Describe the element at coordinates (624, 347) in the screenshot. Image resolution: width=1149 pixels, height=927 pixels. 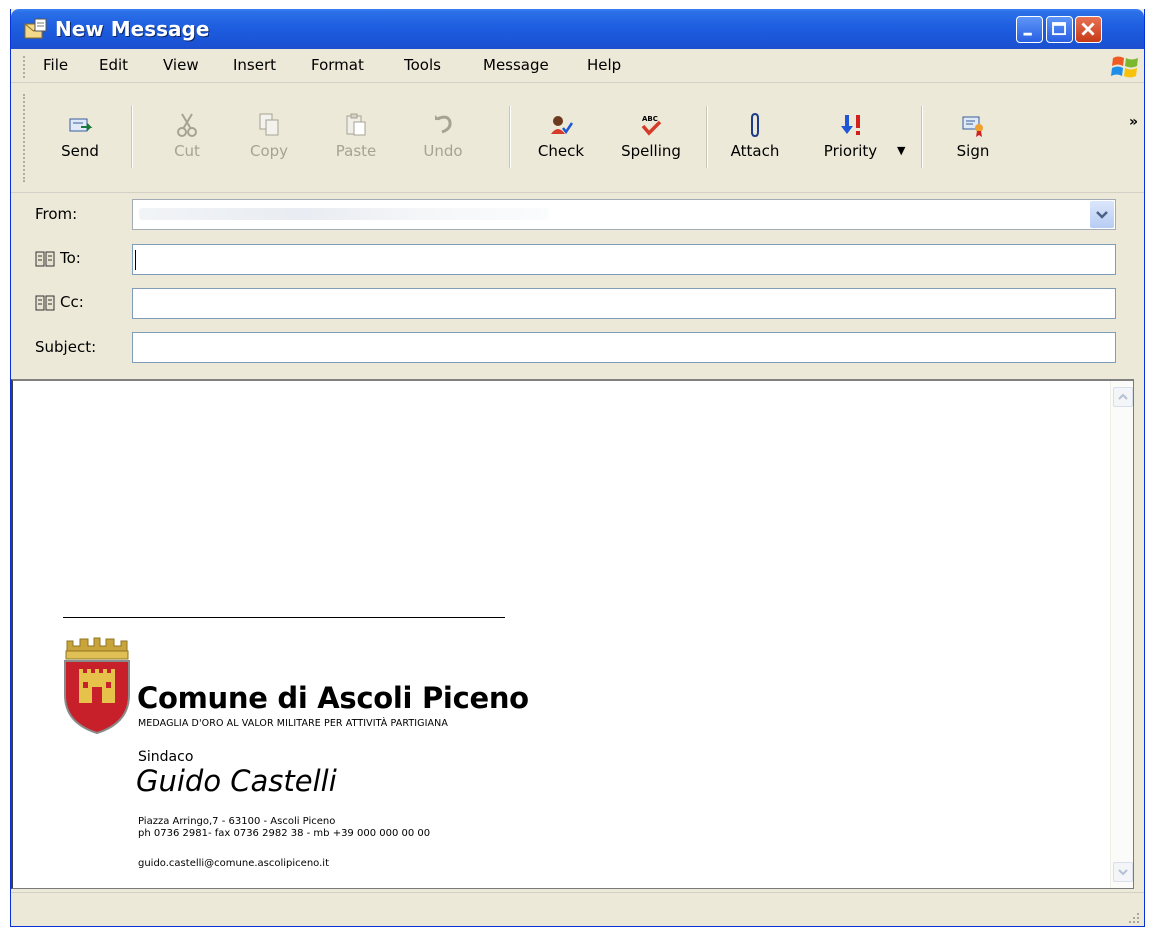
I see `subject-field` at that location.